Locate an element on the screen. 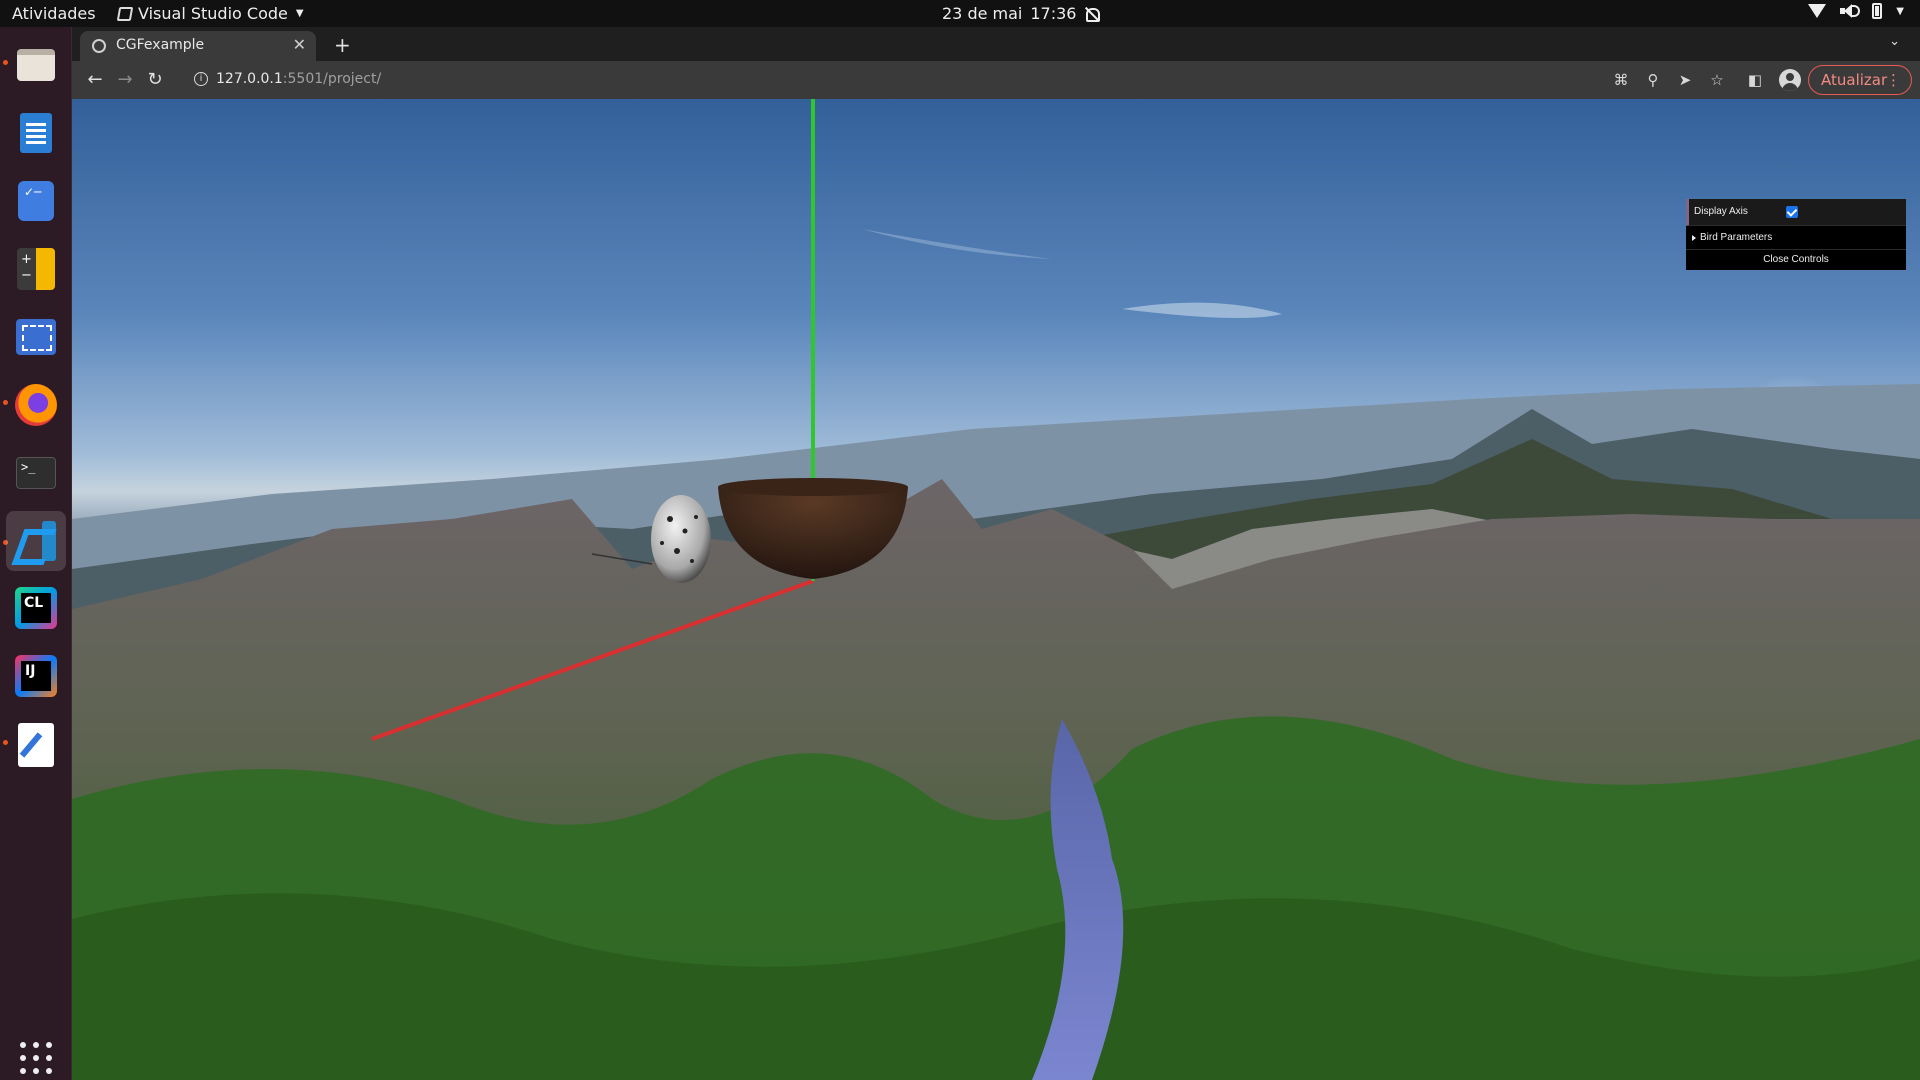 The image size is (1920, 1080). firefox-icon is located at coordinates (36, 405).